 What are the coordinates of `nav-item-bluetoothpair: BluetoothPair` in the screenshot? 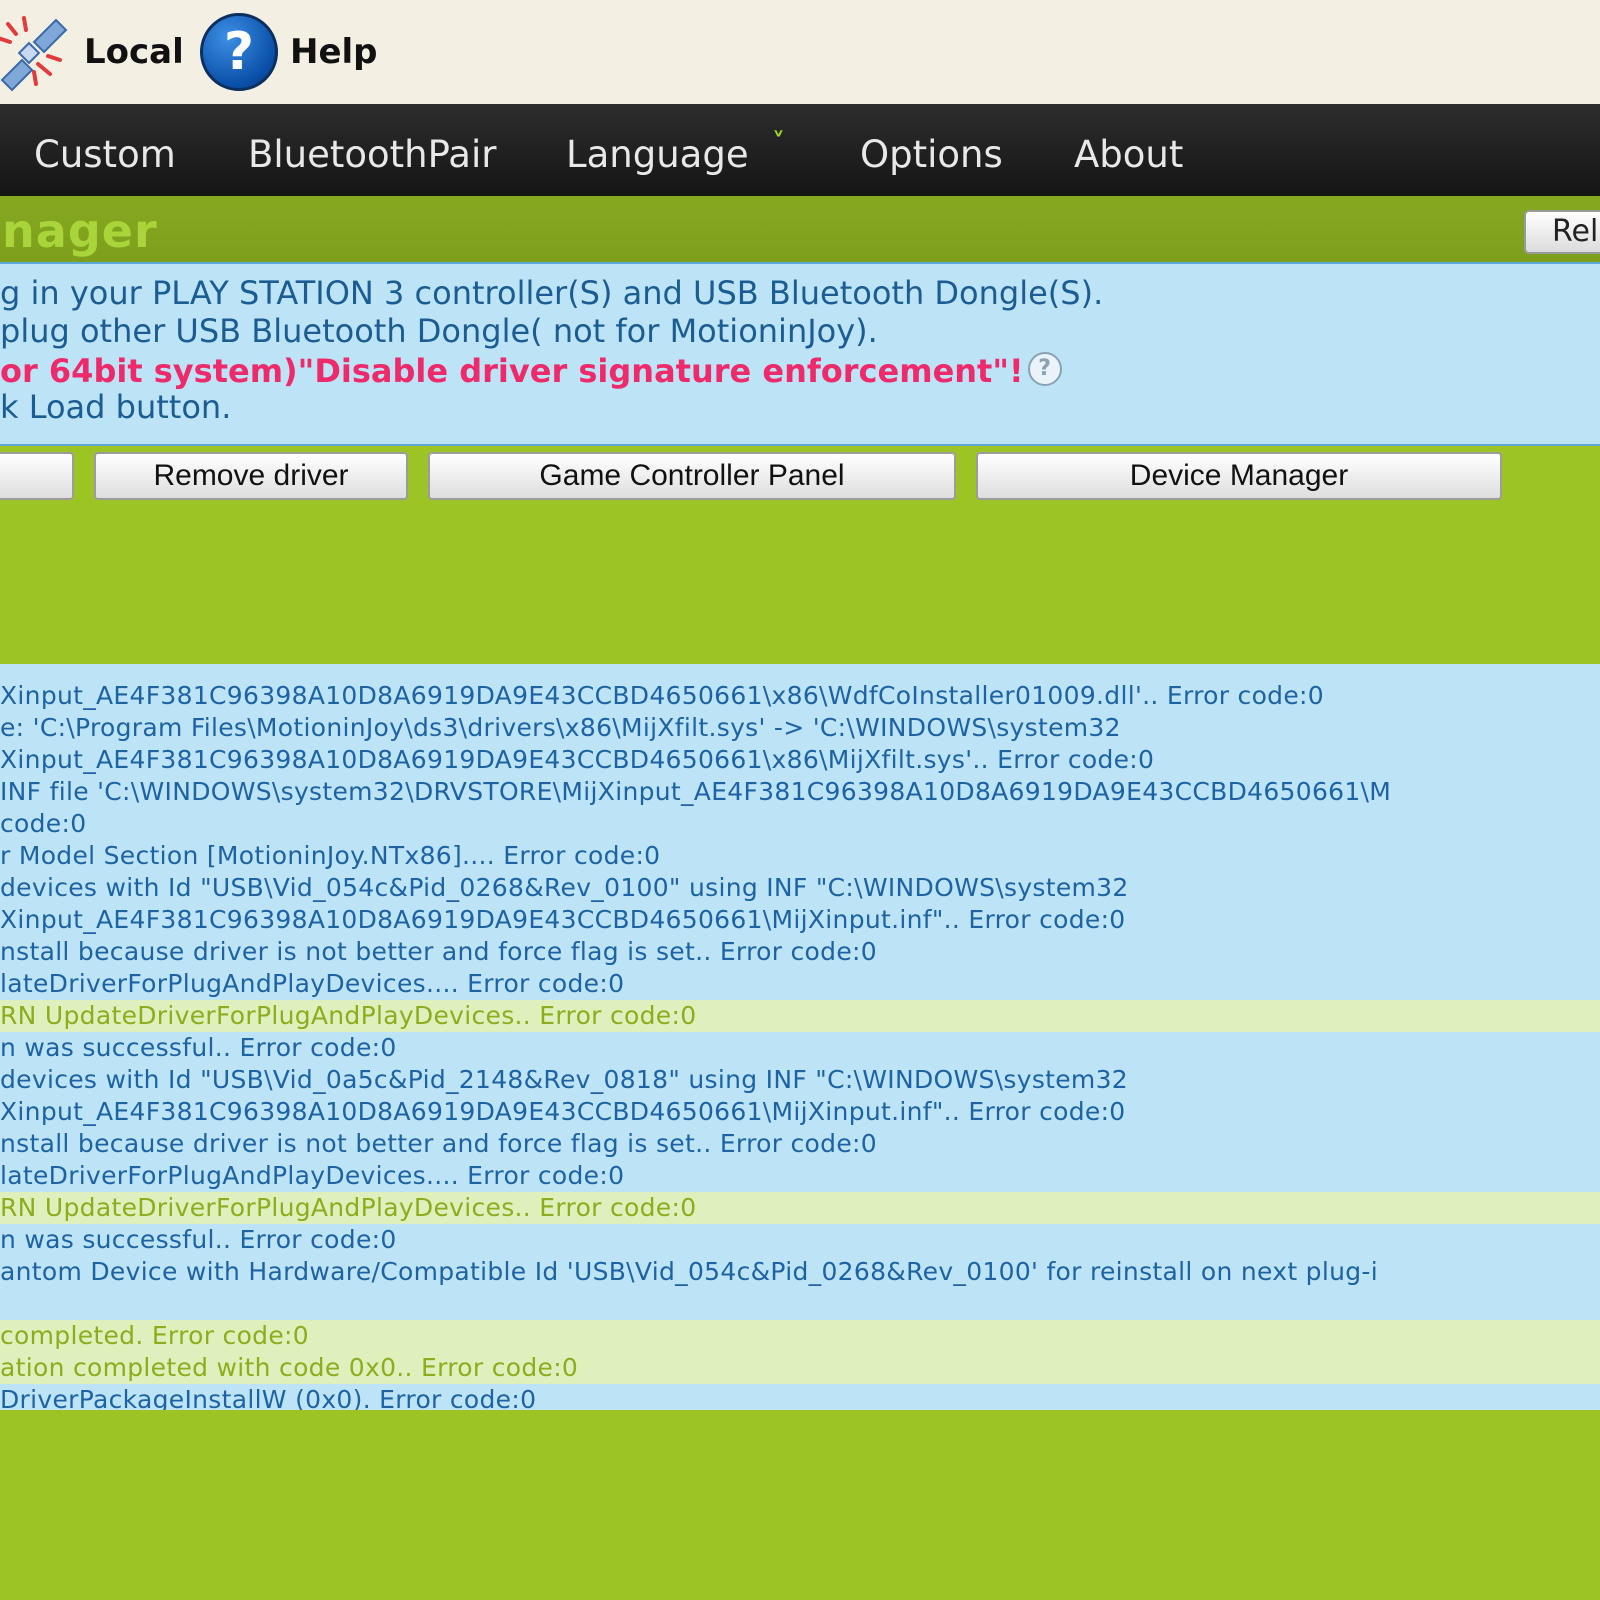 It's located at (372, 150).